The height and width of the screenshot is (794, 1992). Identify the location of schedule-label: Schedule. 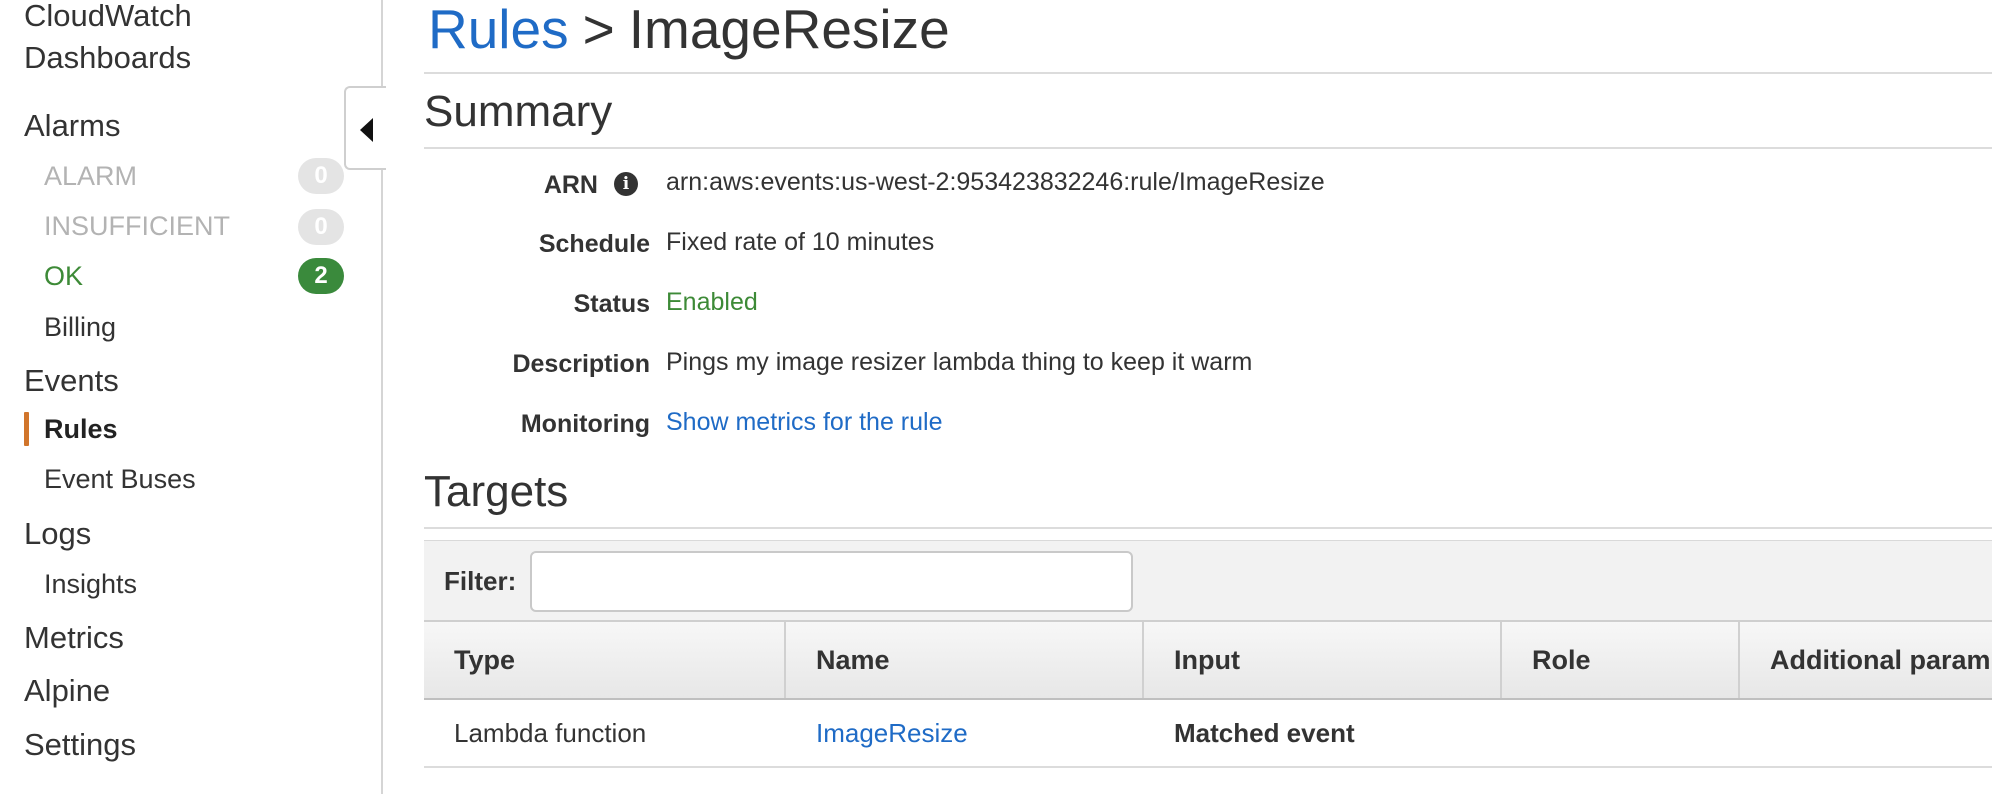
(594, 244).